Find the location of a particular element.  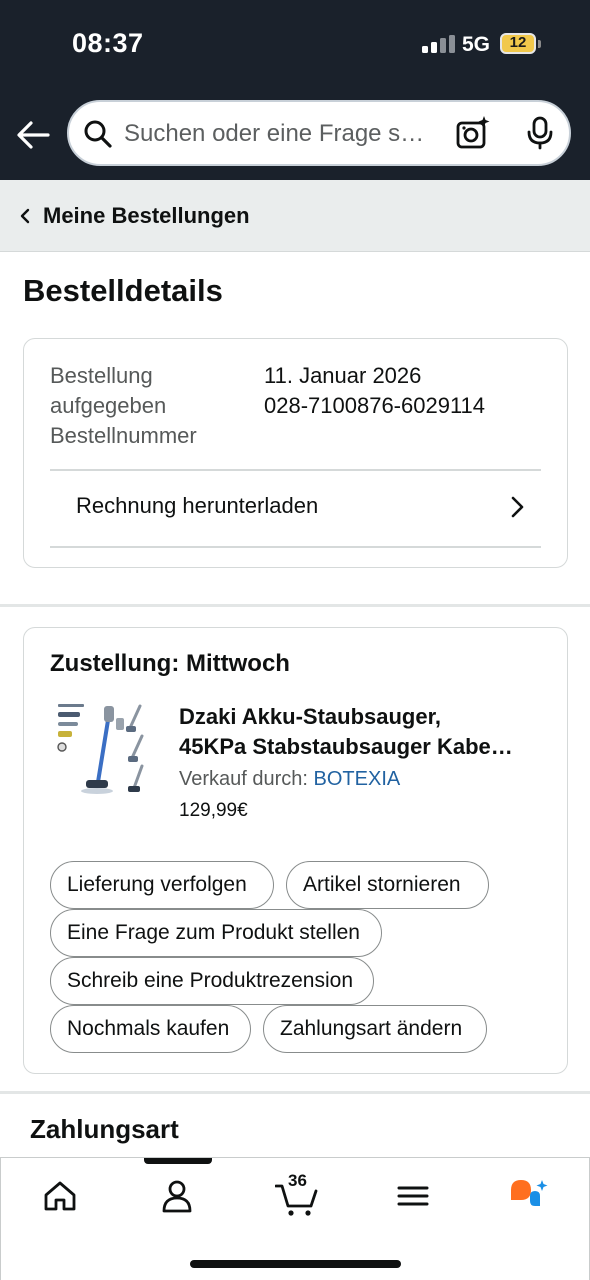

change-payment-method-button: Zahlungsart ändern is located at coordinates (375, 1029).